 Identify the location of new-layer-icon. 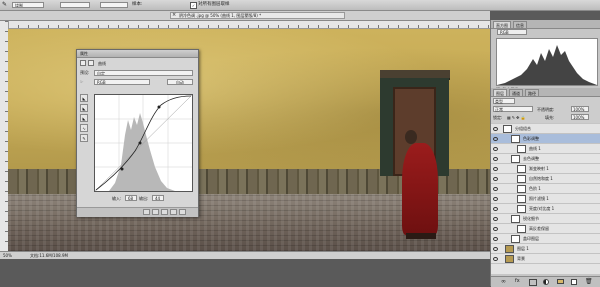
(574, 282).